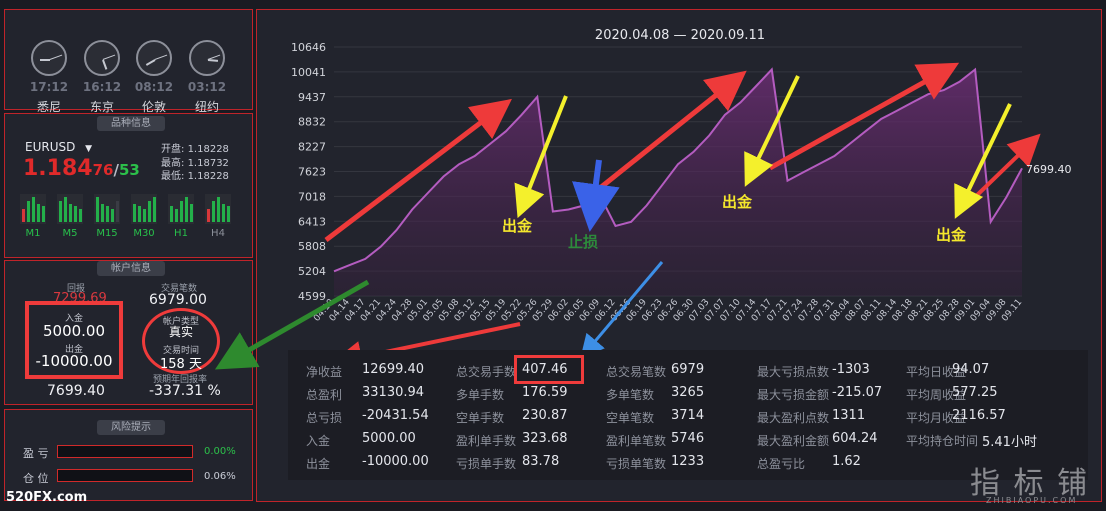 This screenshot has height=511, width=1106. I want to click on annotation-withdraw-2: 出金, so click(737, 202).